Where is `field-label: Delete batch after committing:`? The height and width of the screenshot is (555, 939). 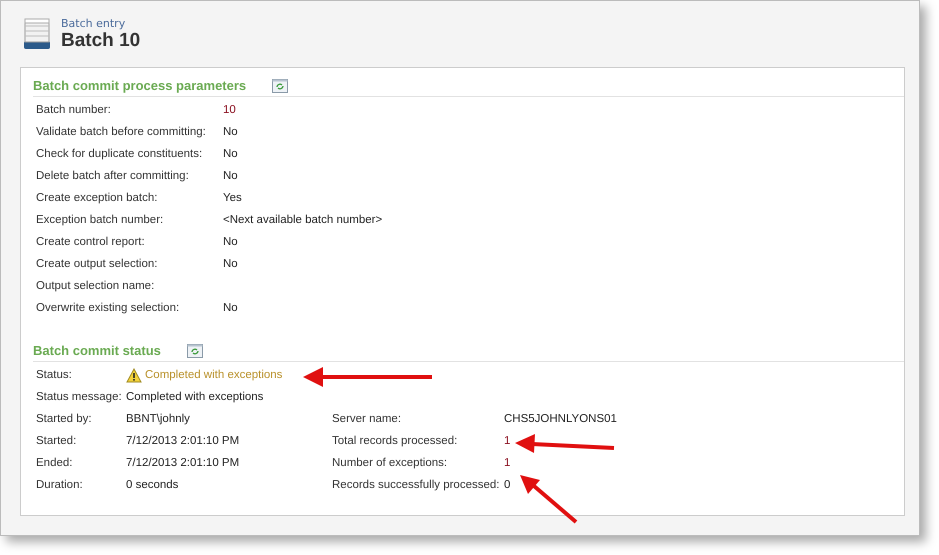
field-label: Delete batch after committing: is located at coordinates (113, 176).